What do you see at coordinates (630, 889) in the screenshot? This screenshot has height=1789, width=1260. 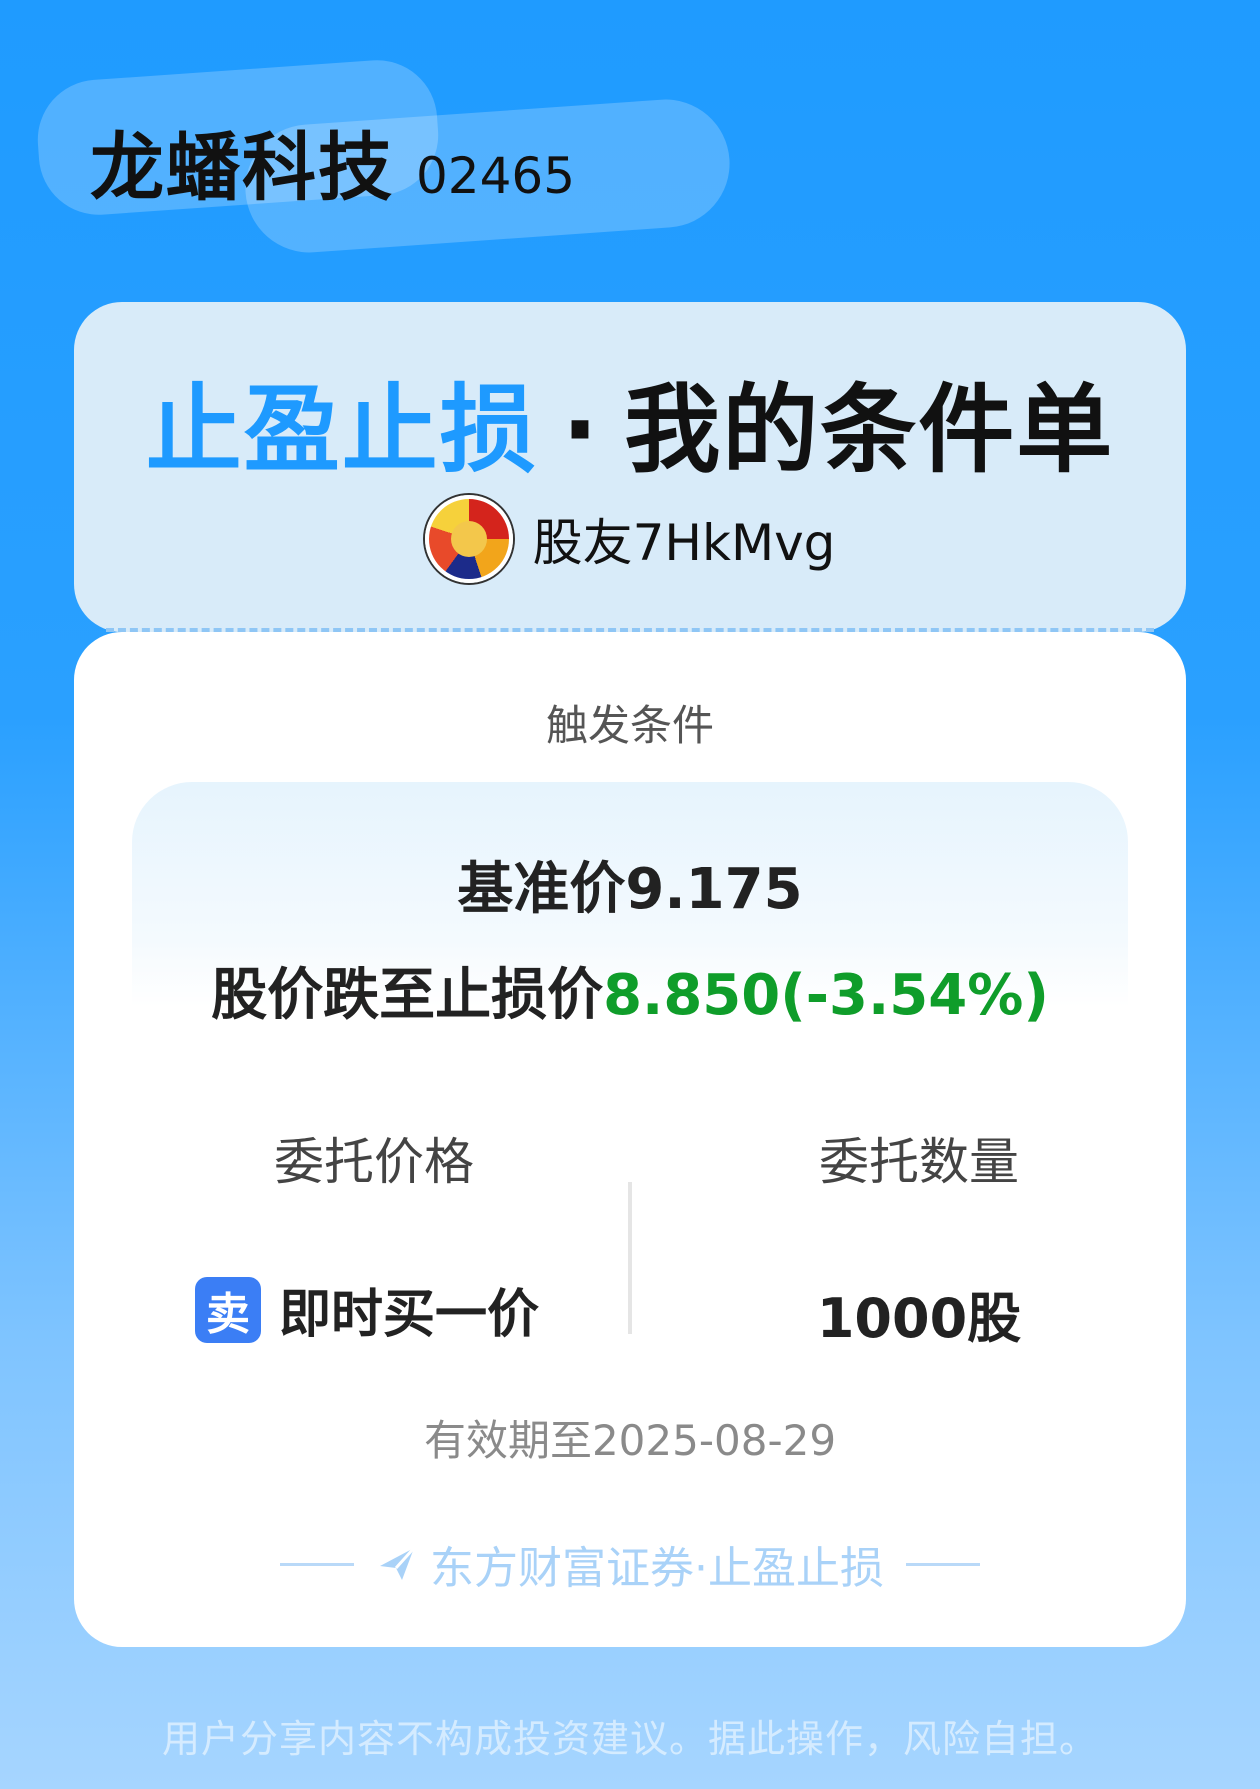 I see `base-price: 基准价9.175` at bounding box center [630, 889].